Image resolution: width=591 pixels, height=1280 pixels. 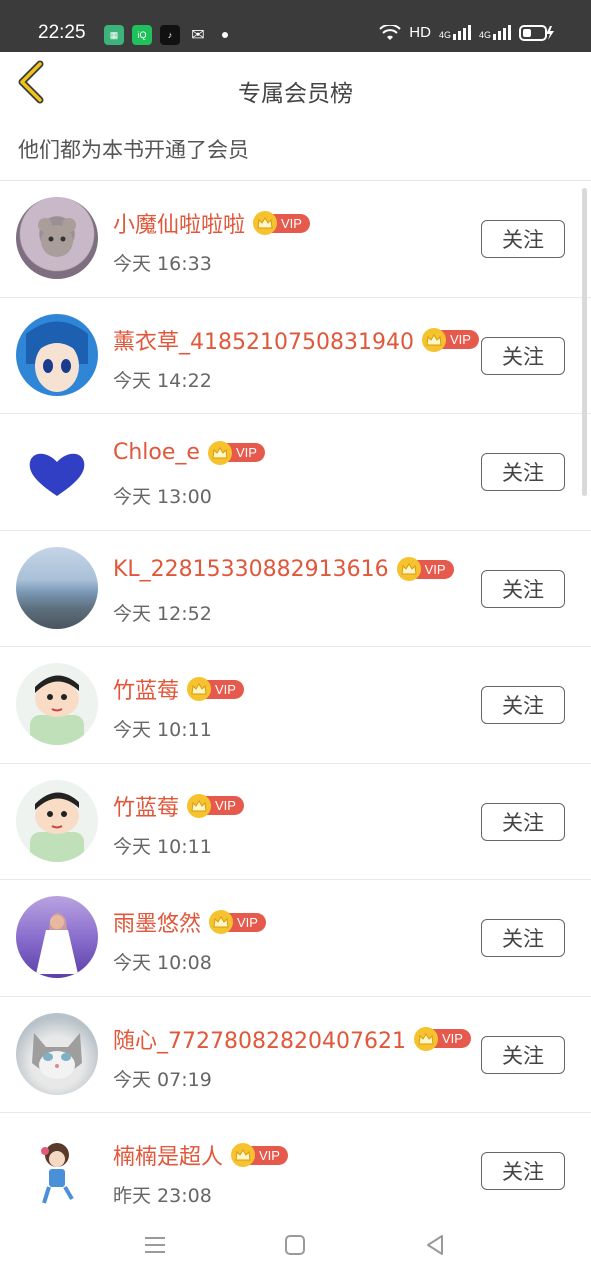 I want to click on list-item: 雨墨悠然 VIP 今天 10:08 关注, so click(x=295, y=938).